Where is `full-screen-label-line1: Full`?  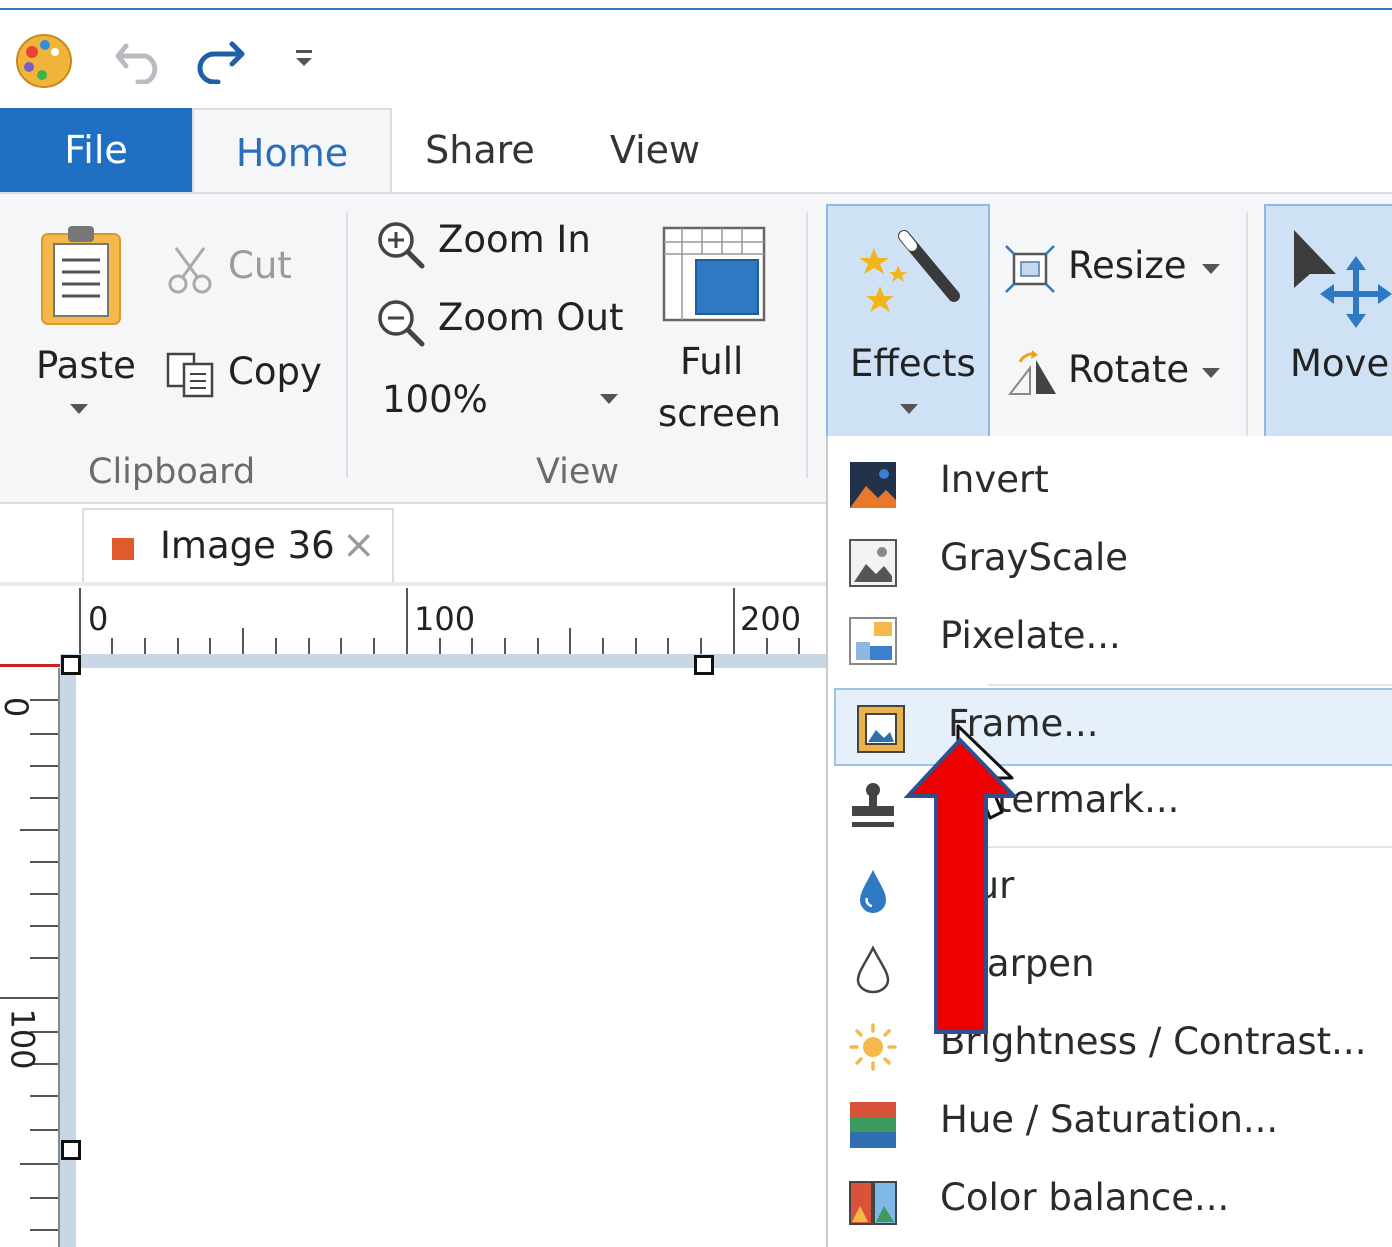
full-screen-label-line1: Full is located at coordinates (712, 361).